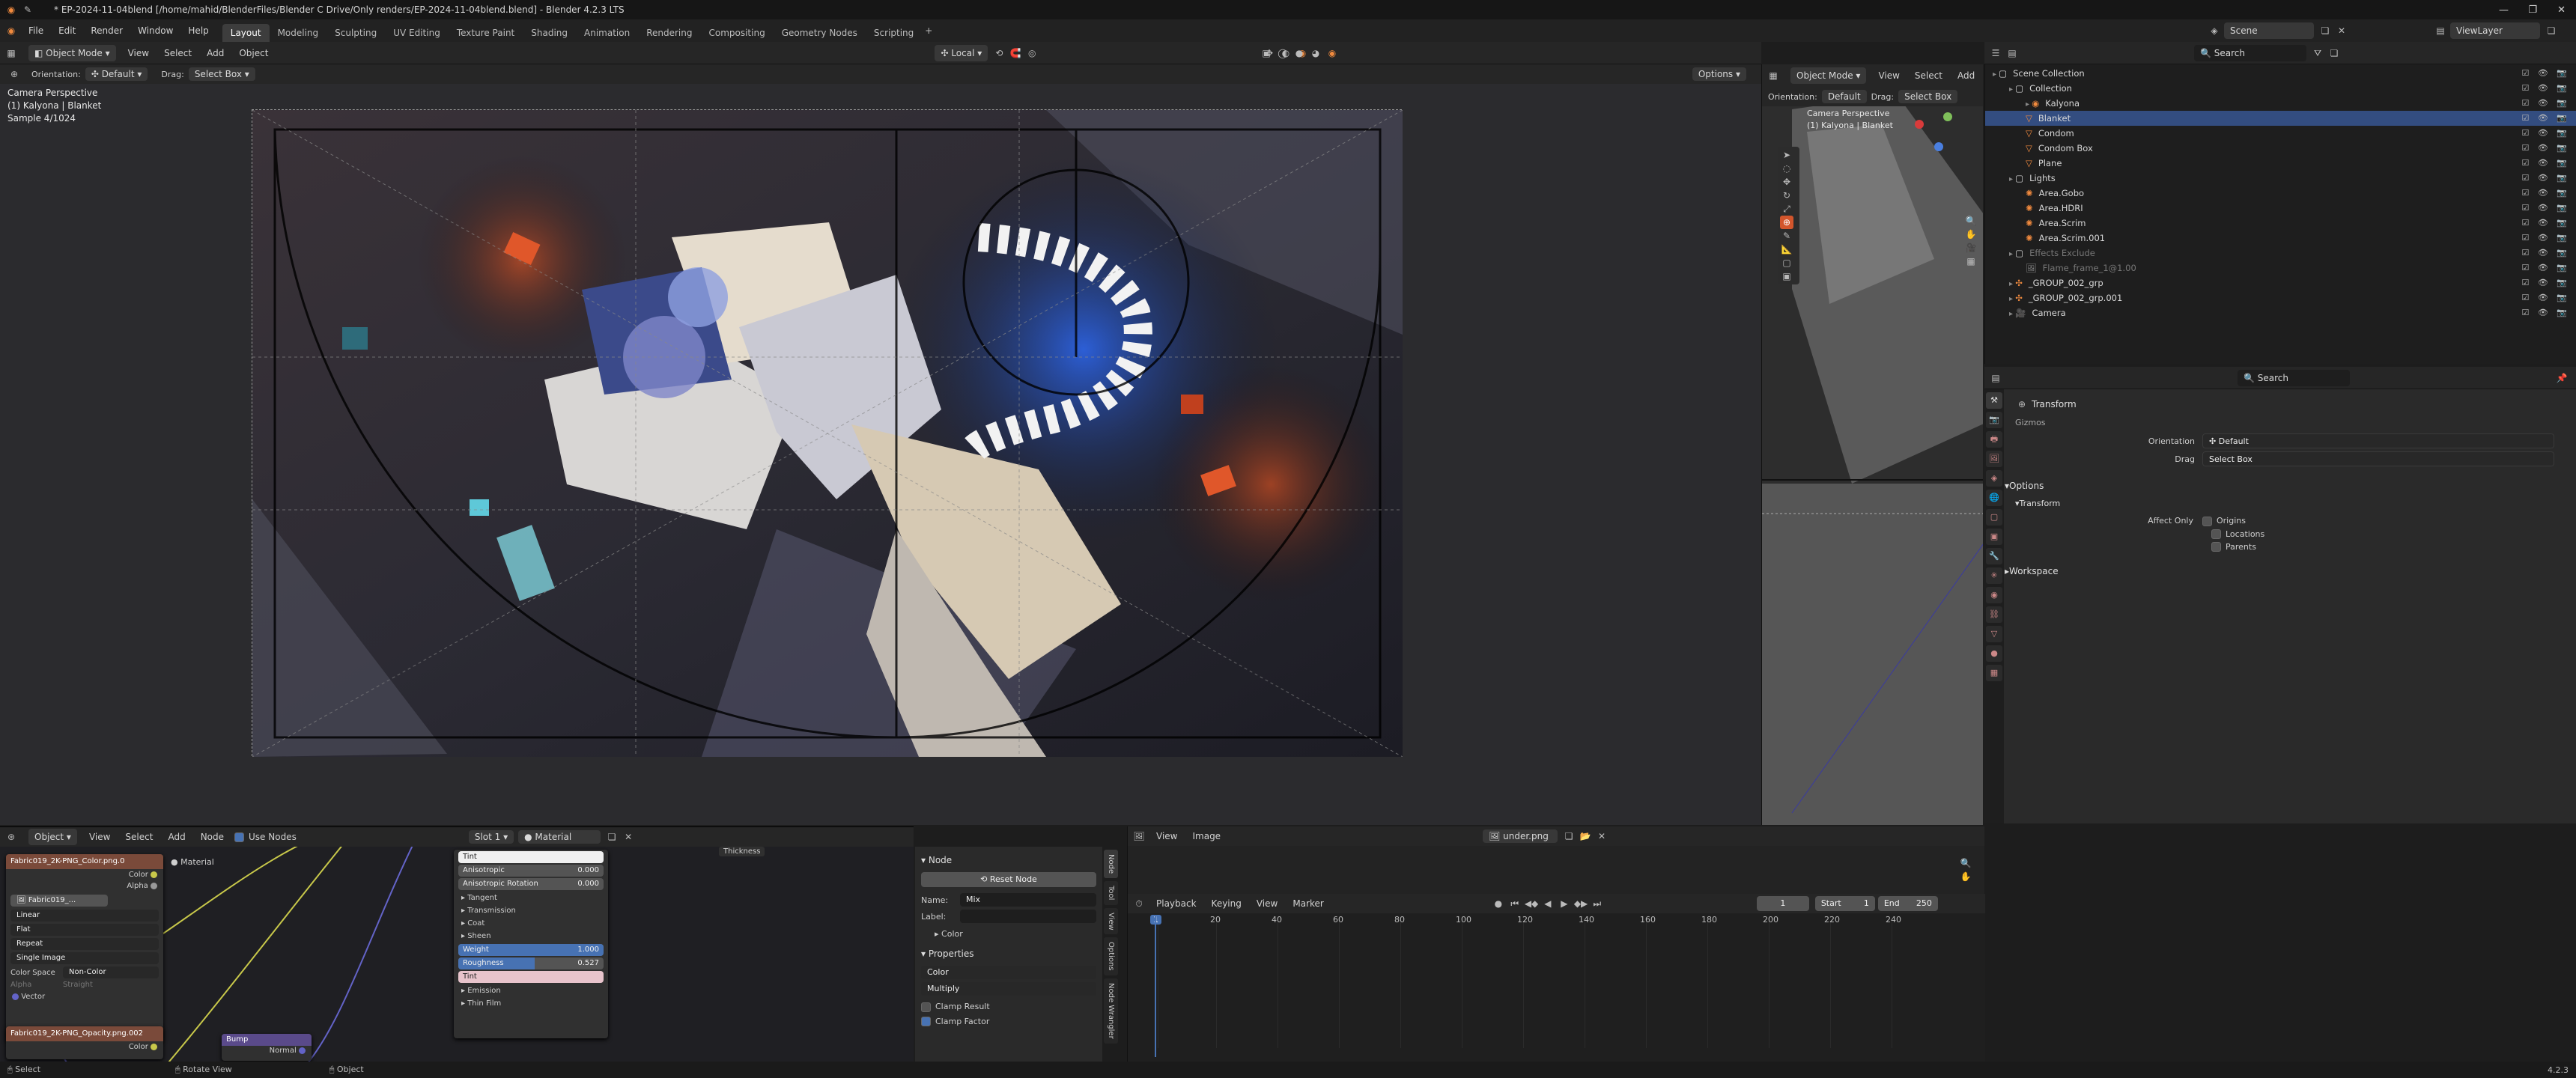  I want to click on pin-icon: ✎, so click(27, 9).